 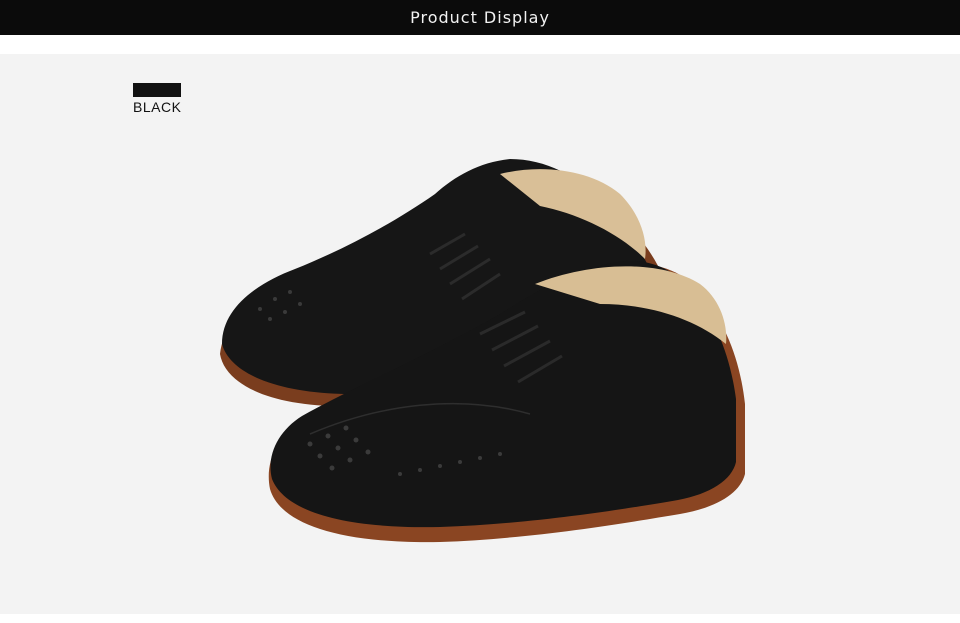 I want to click on color-swatch, so click(x=157, y=90).